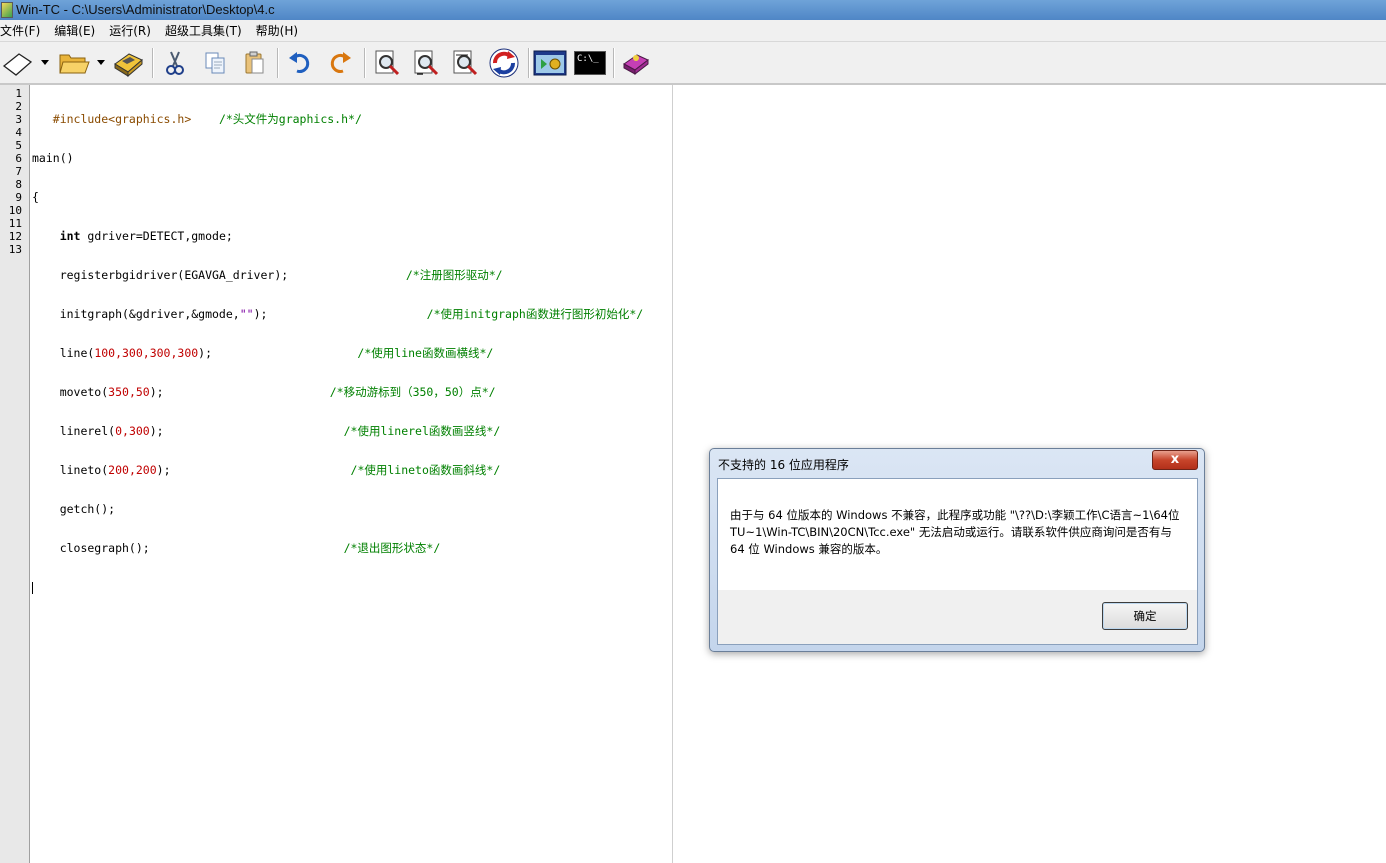 The image size is (1386, 863). I want to click on line-number: 13, so click(15, 249).